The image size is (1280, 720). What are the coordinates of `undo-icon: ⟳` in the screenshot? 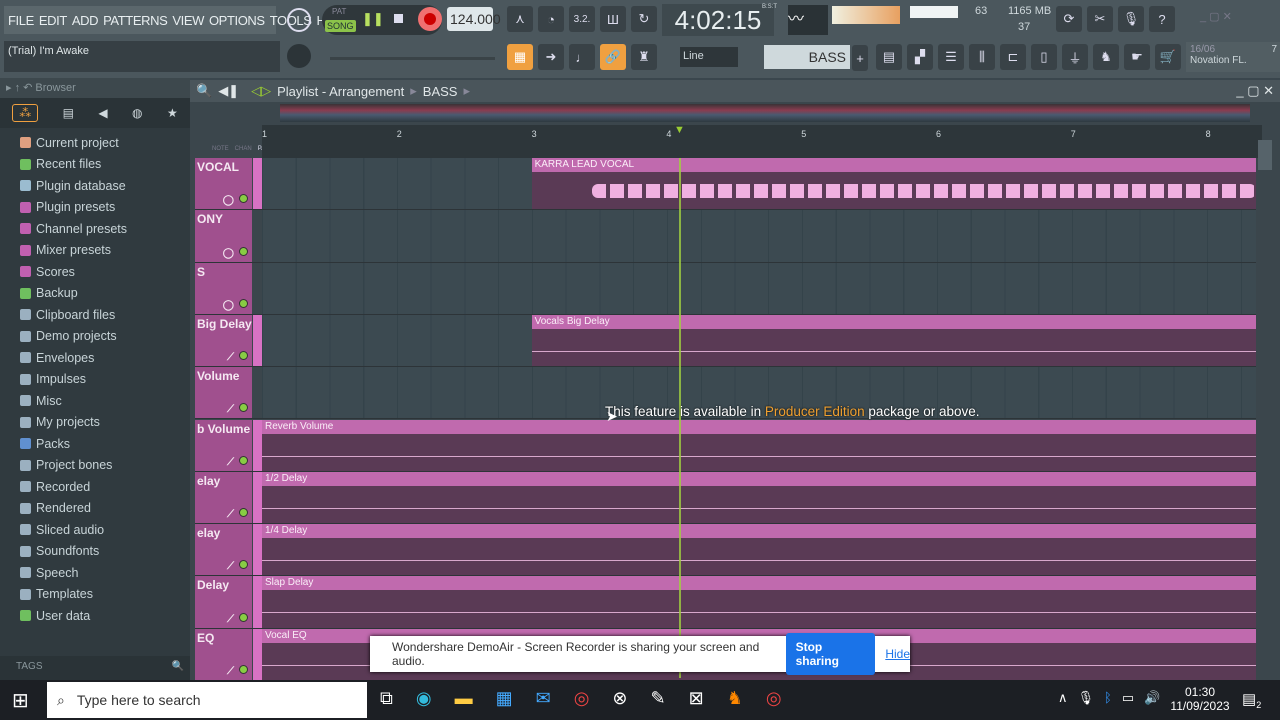 It's located at (1069, 19).